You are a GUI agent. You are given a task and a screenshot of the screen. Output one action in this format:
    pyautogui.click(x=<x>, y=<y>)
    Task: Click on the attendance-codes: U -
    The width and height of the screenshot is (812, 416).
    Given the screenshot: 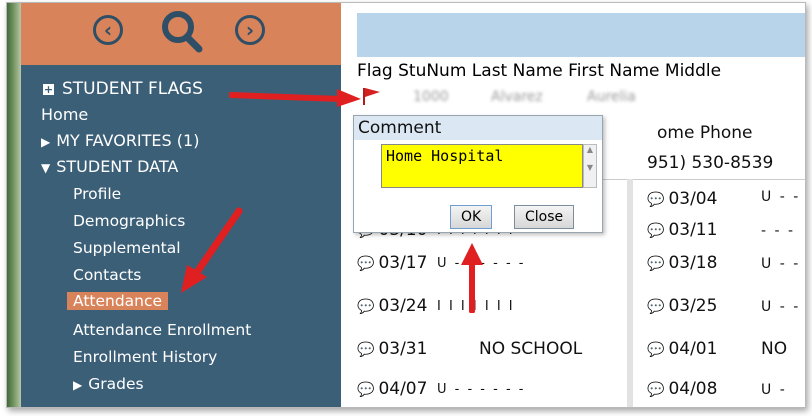 What is the action you would take?
    pyautogui.click(x=774, y=390)
    